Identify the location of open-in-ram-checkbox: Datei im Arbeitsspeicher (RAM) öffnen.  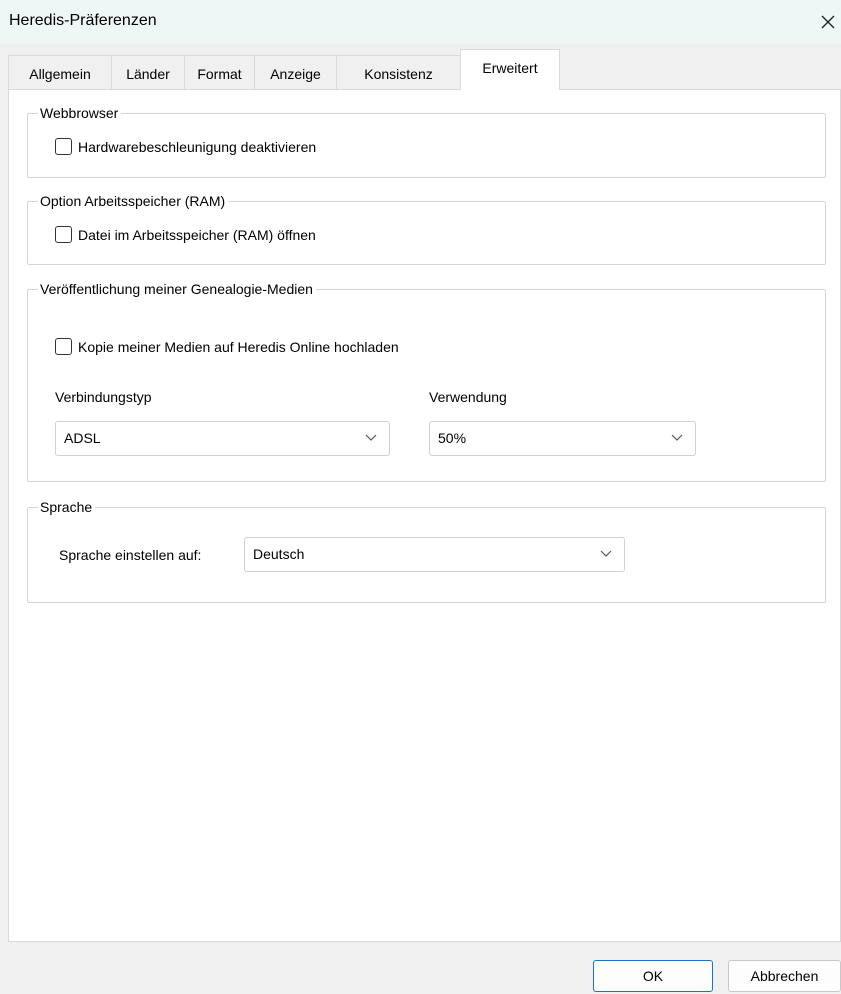
(185, 234).